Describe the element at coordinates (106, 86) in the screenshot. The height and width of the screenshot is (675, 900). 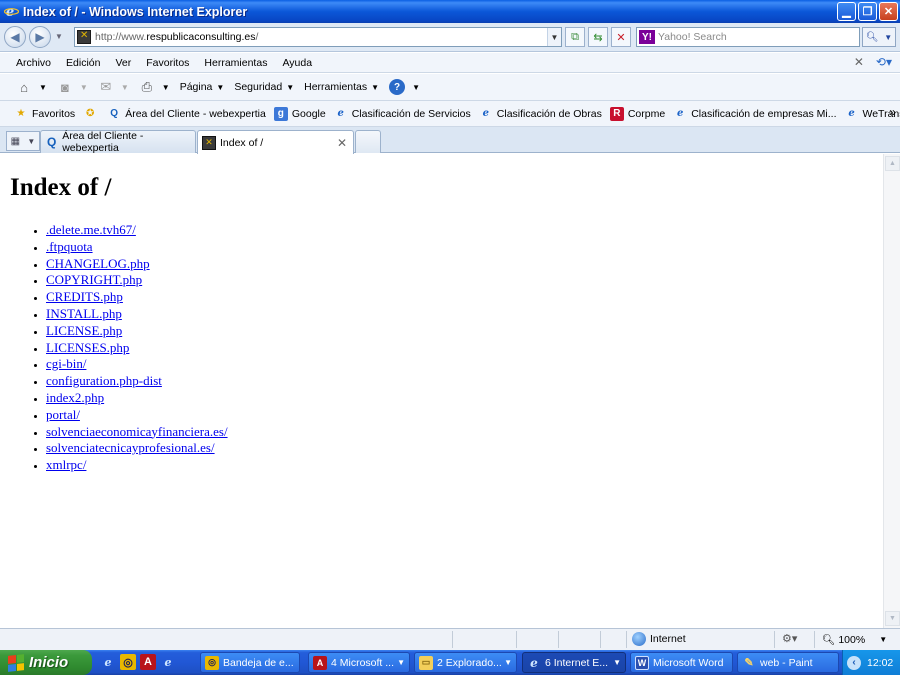
I see `mail-icon: ✉` at that location.